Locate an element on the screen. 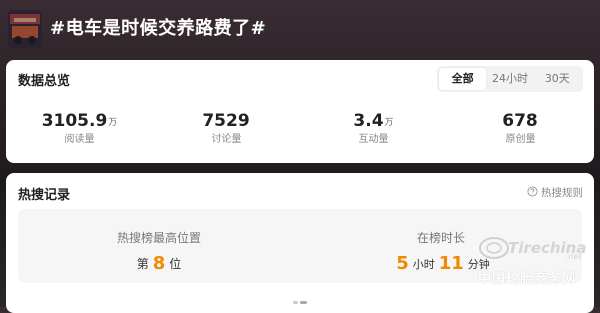 The width and height of the screenshot is (600, 313). topic-thumbnail is located at coordinates (25, 29).